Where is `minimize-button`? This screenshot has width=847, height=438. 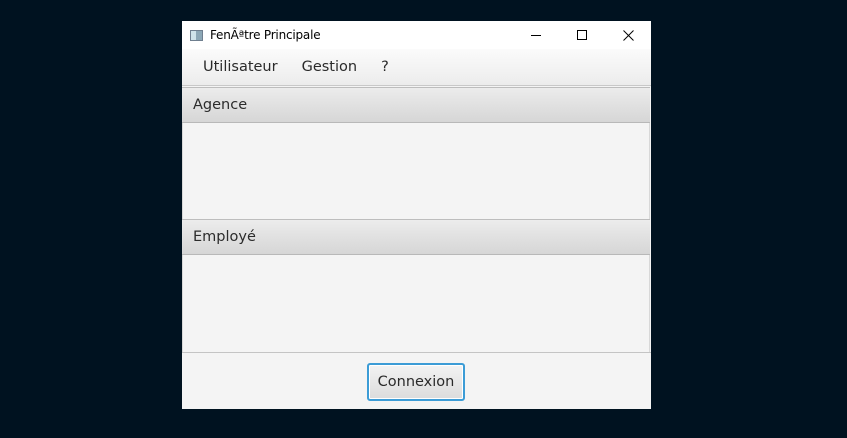 minimize-button is located at coordinates (536, 35).